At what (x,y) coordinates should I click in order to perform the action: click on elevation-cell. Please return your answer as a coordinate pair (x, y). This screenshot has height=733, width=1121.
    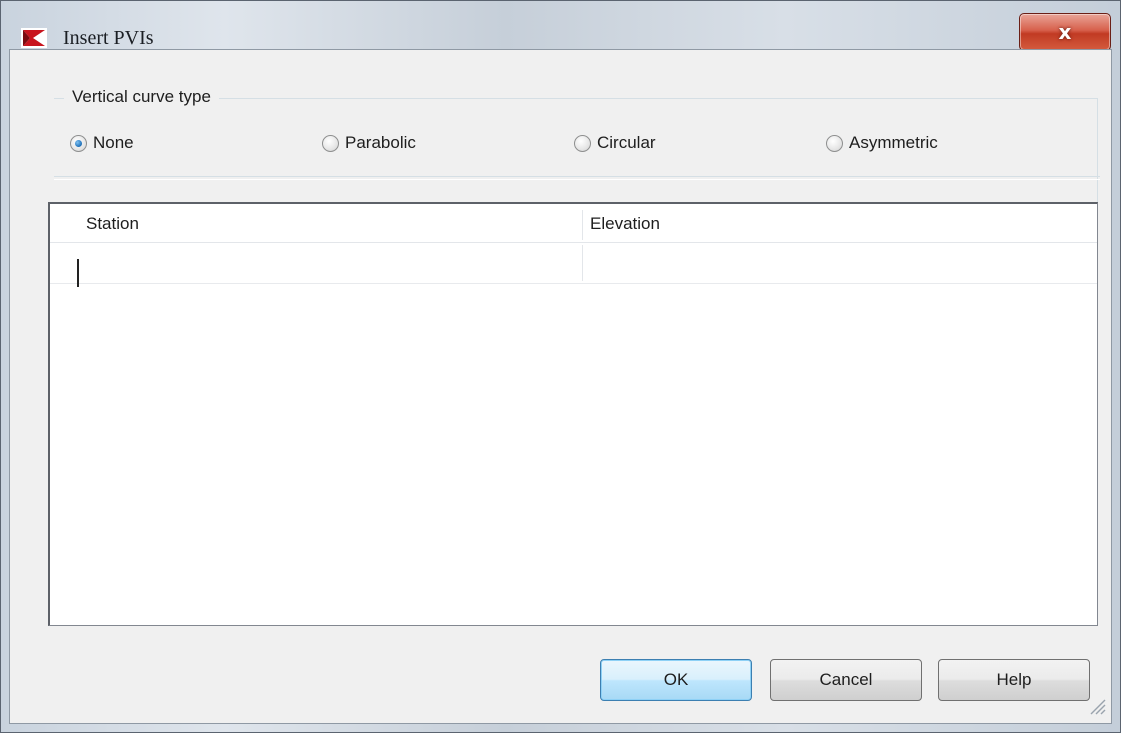
    Looking at the image, I should click on (840, 263).